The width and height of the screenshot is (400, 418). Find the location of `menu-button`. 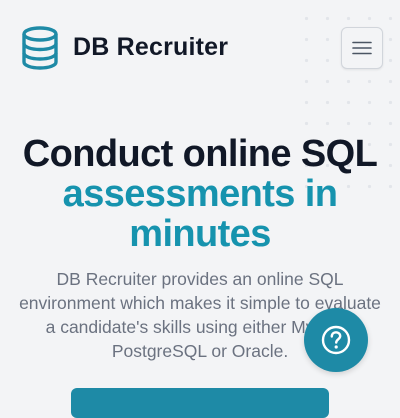

menu-button is located at coordinates (362, 48).